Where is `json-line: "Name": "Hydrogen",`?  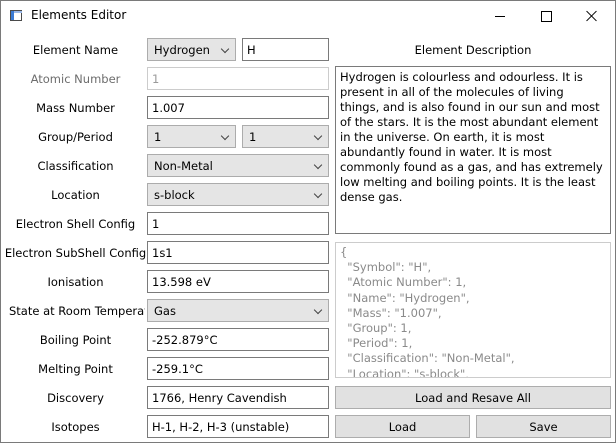 json-line: "Name": "Hydrogen", is located at coordinates (405, 297).